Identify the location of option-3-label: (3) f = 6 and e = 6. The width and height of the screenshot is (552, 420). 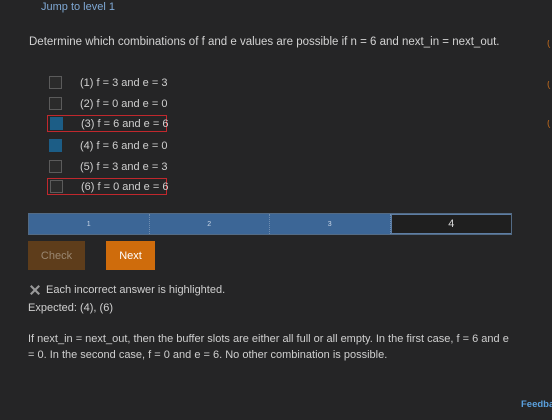
(125, 123).